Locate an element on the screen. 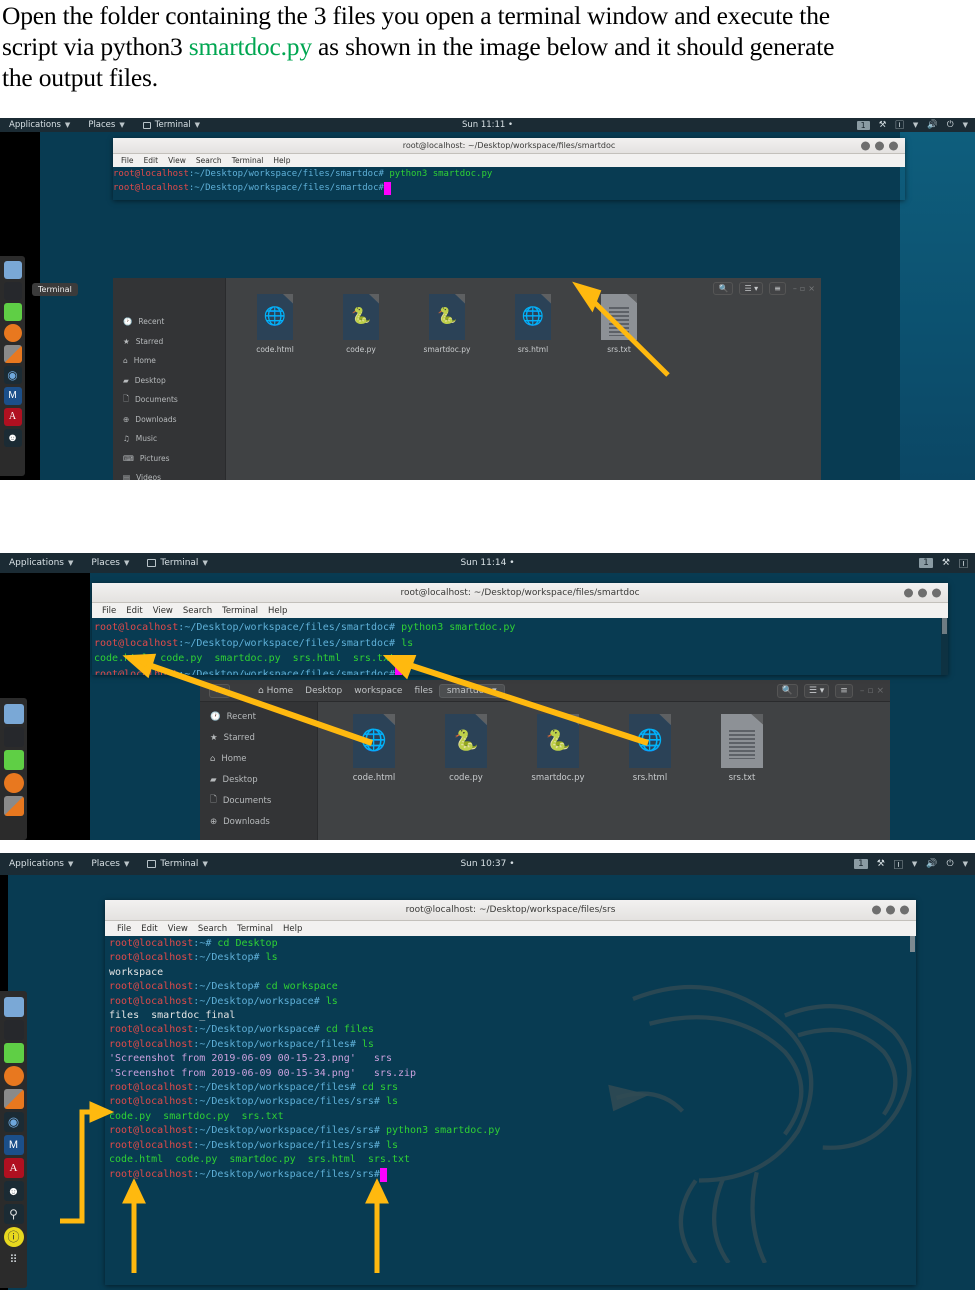 This screenshot has height=1290, width=975. menu-edit-3: Edit is located at coordinates (149, 929).